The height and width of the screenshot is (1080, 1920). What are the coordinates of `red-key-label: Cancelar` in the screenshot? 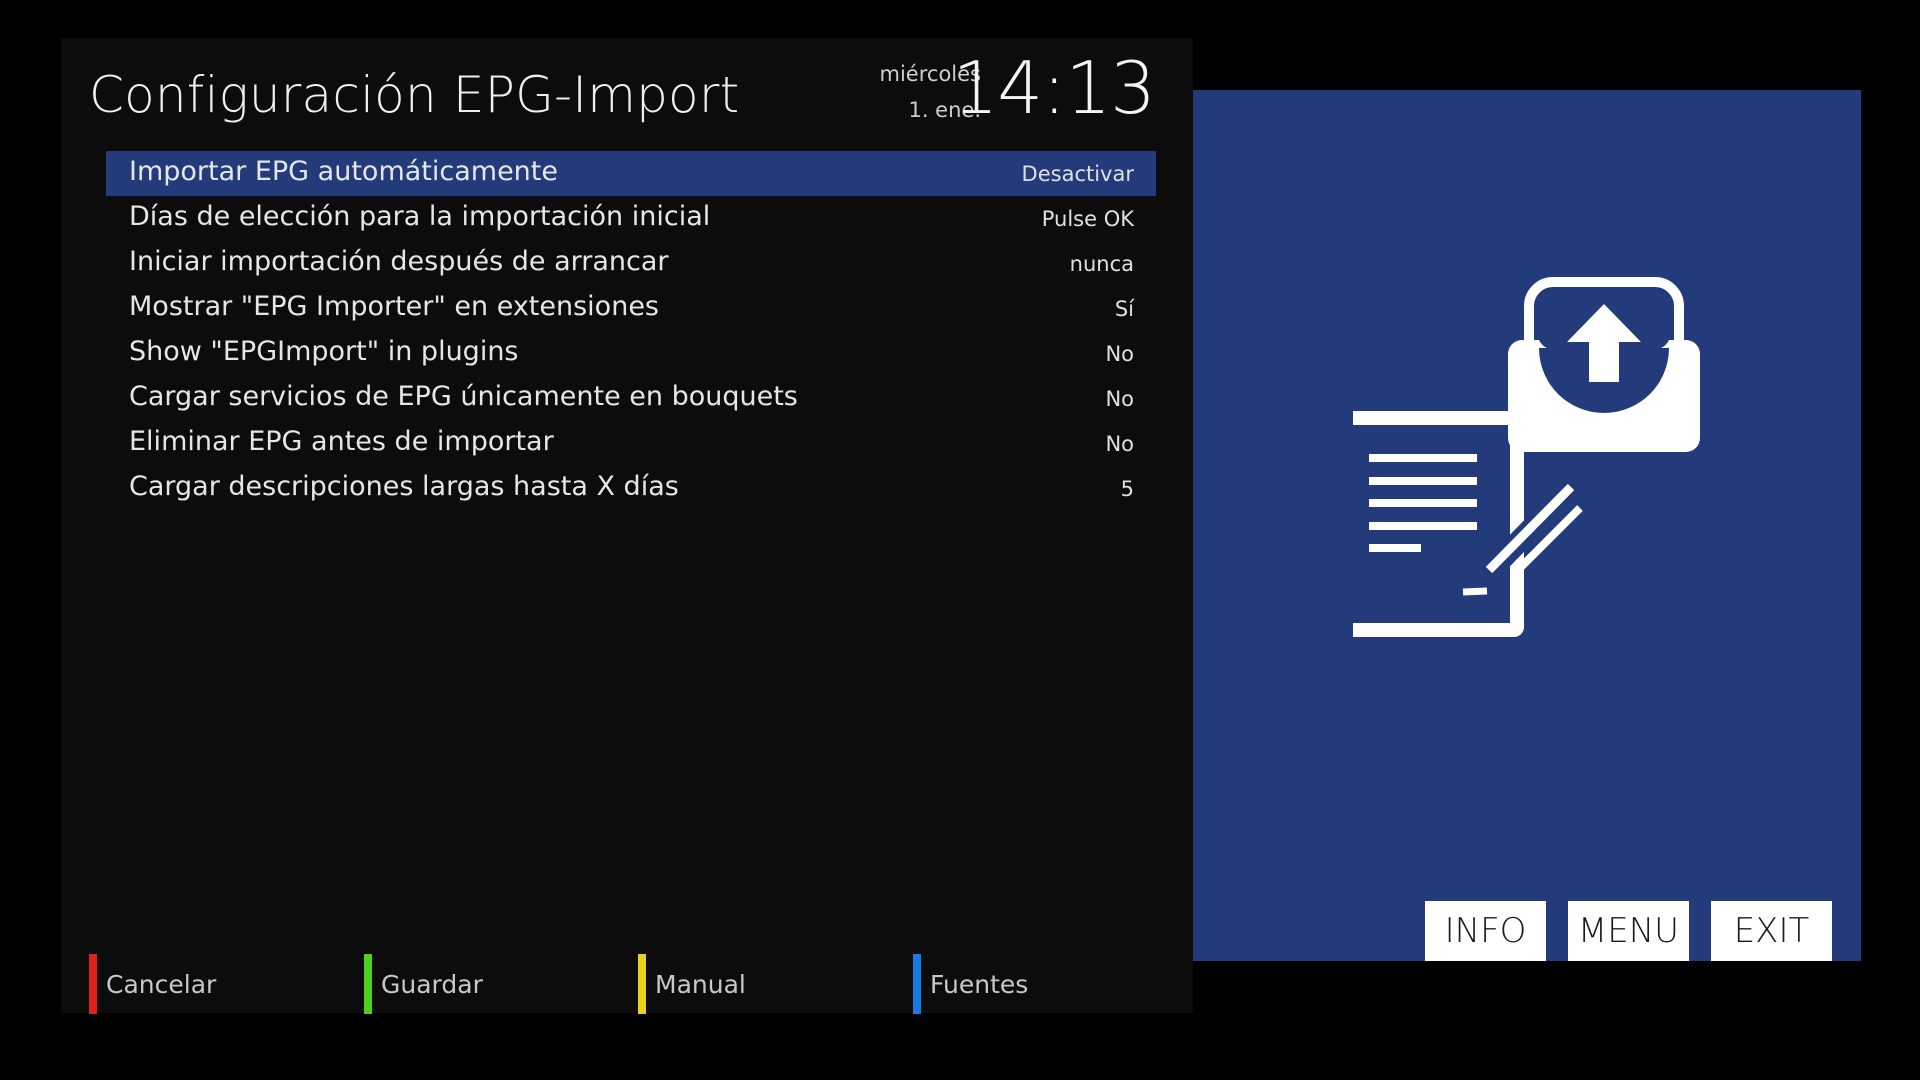 It's located at (161, 984).